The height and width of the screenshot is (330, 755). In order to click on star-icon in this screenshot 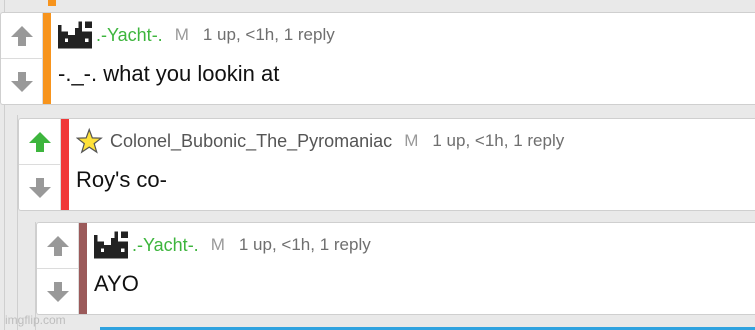, I will do `click(91, 141)`.